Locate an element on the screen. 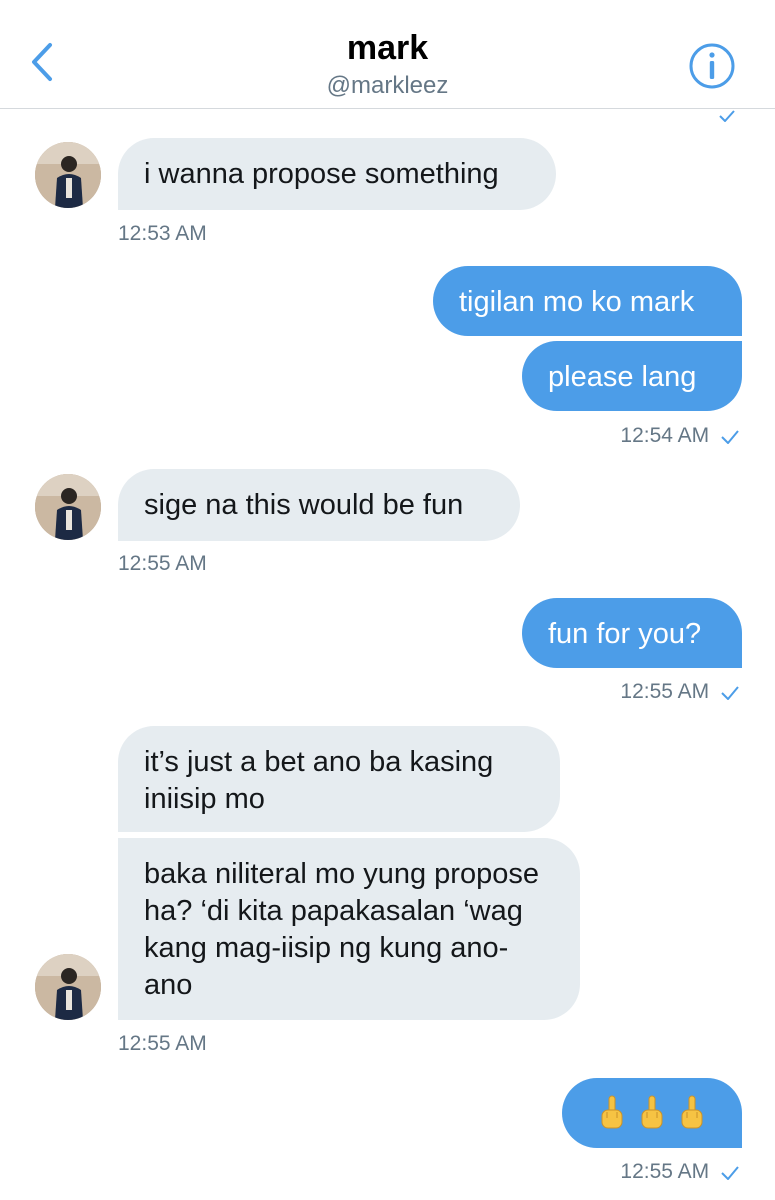  conversation-header: mark @markleez is located at coordinates (387, 54).